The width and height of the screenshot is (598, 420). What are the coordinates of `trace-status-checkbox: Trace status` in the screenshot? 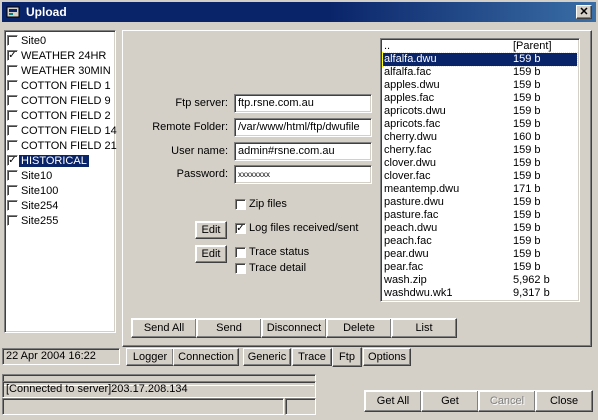 It's located at (272, 252).